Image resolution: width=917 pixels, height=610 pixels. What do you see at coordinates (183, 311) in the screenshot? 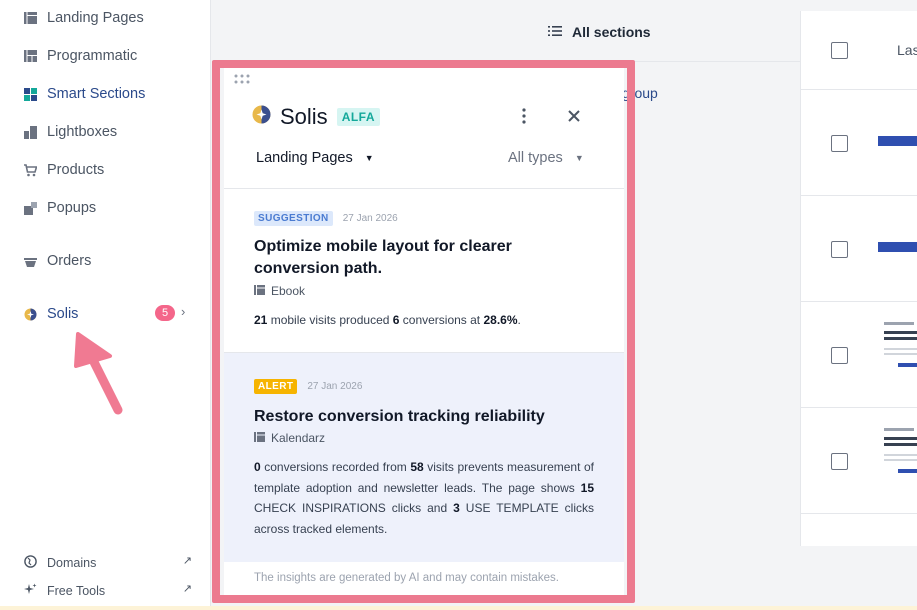
I see `chevron-right-icon: ›` at bounding box center [183, 311].